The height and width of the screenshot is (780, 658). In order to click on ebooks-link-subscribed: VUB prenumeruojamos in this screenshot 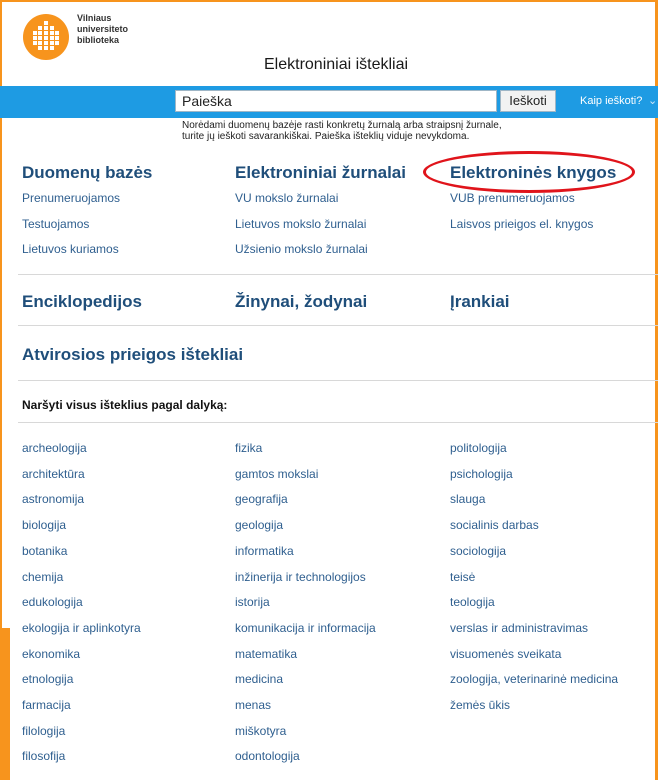, I will do `click(512, 198)`.